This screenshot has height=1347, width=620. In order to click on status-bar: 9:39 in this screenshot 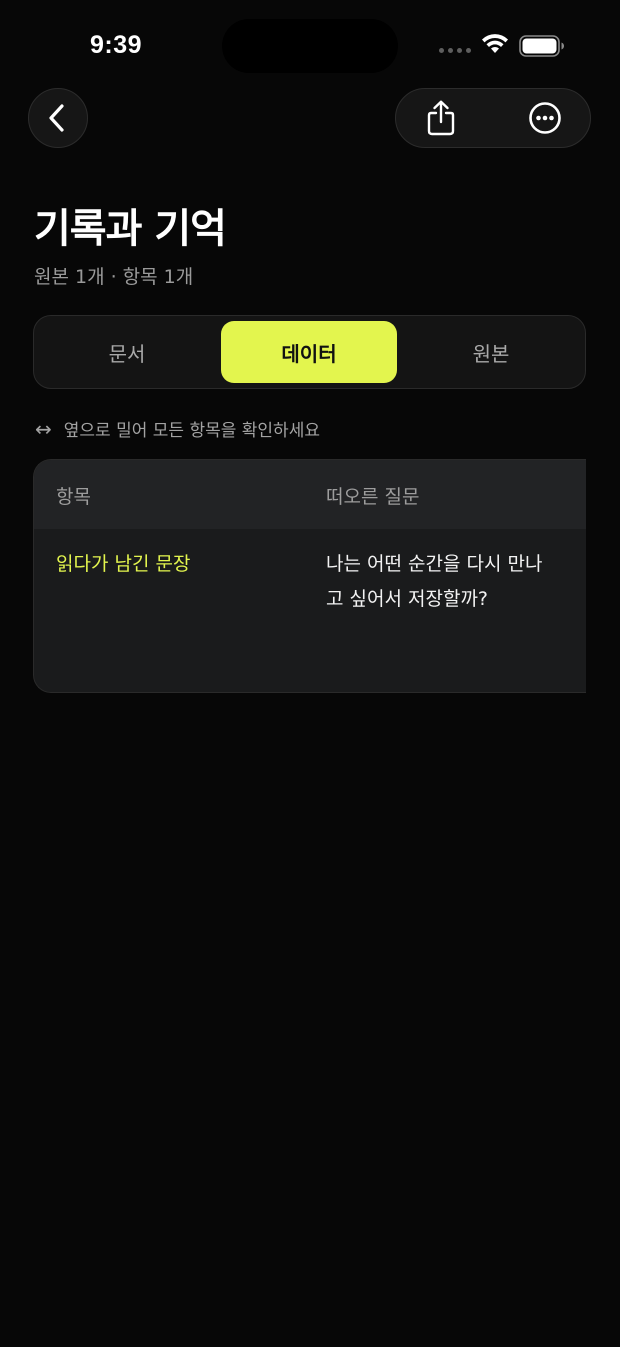, I will do `click(310, 45)`.